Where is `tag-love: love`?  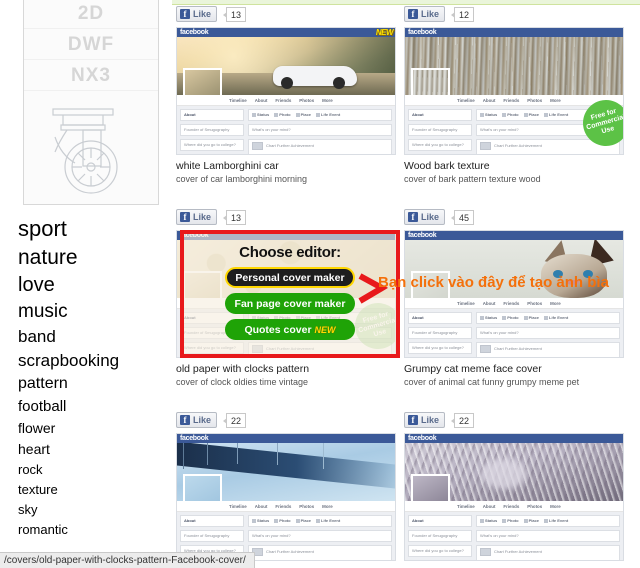 tag-love: love is located at coordinates (94, 285).